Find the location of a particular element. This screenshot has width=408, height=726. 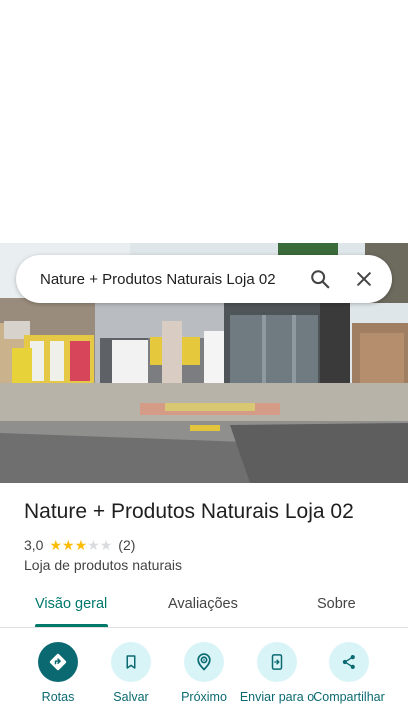

rating-stars: ★ ★ ★ ★ ★ is located at coordinates (80, 545).